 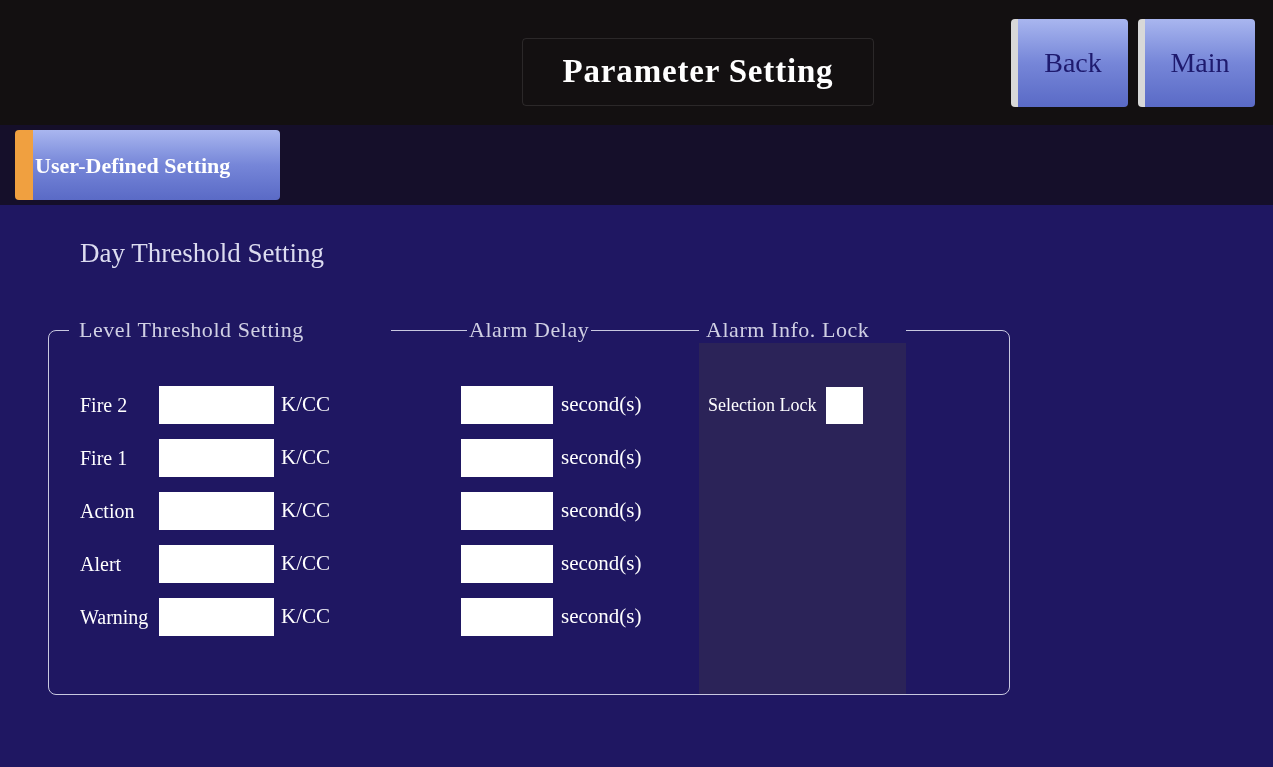 I want to click on nav-button: Main, so click(x=1196, y=62).